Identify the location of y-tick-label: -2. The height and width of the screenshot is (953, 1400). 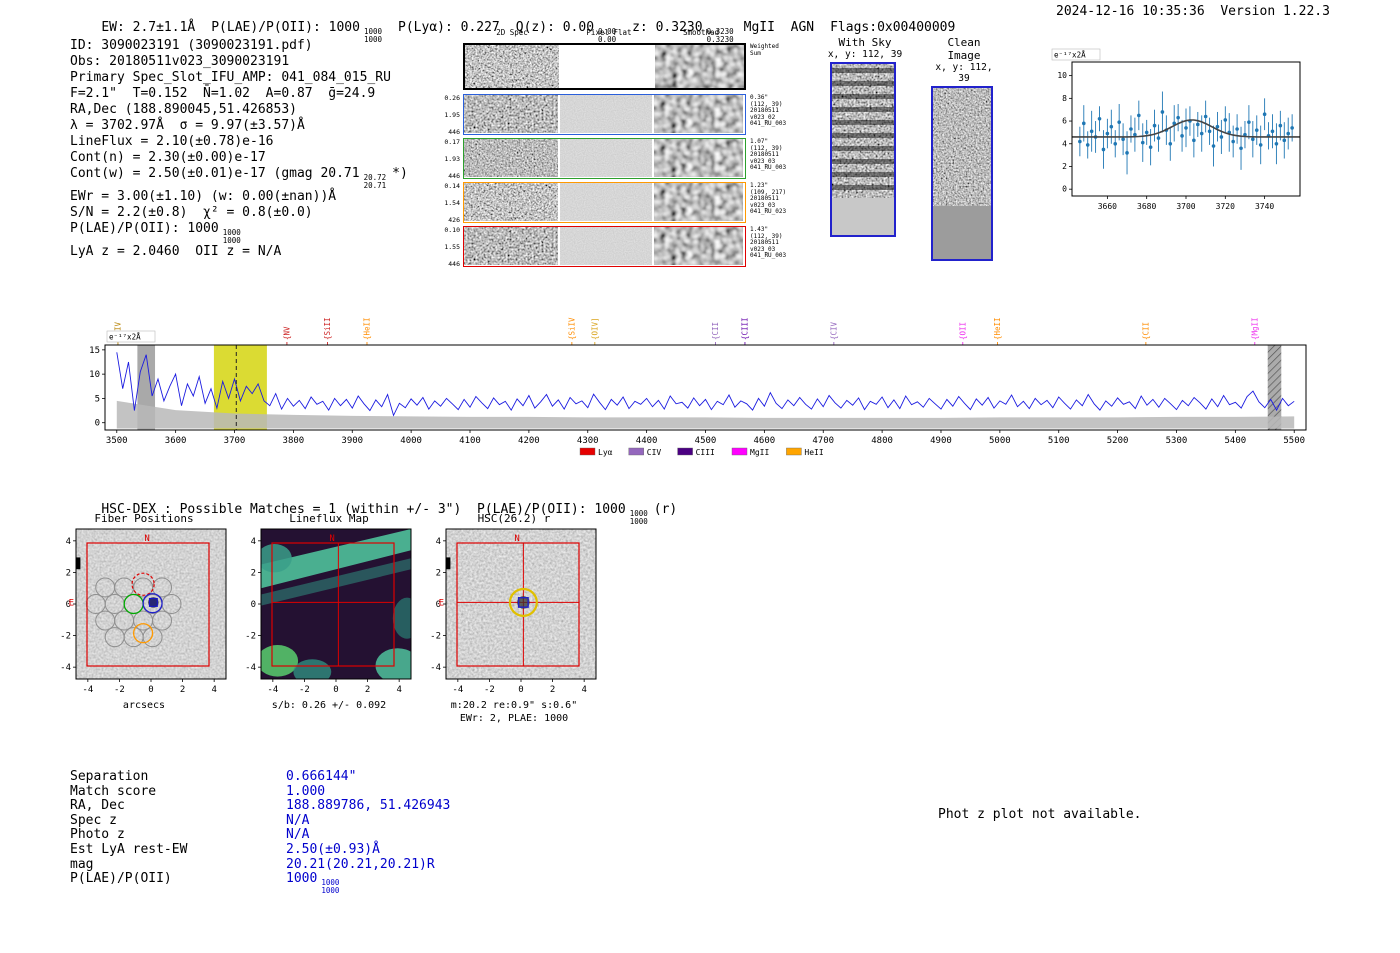
(435, 637).